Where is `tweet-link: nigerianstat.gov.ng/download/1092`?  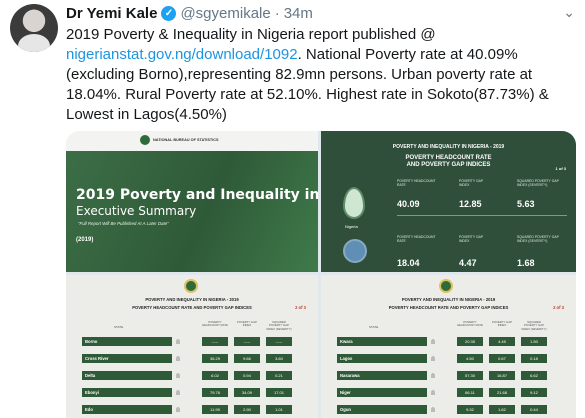 tweet-link: nigerianstat.gov.ng/download/1092 is located at coordinates (182, 54).